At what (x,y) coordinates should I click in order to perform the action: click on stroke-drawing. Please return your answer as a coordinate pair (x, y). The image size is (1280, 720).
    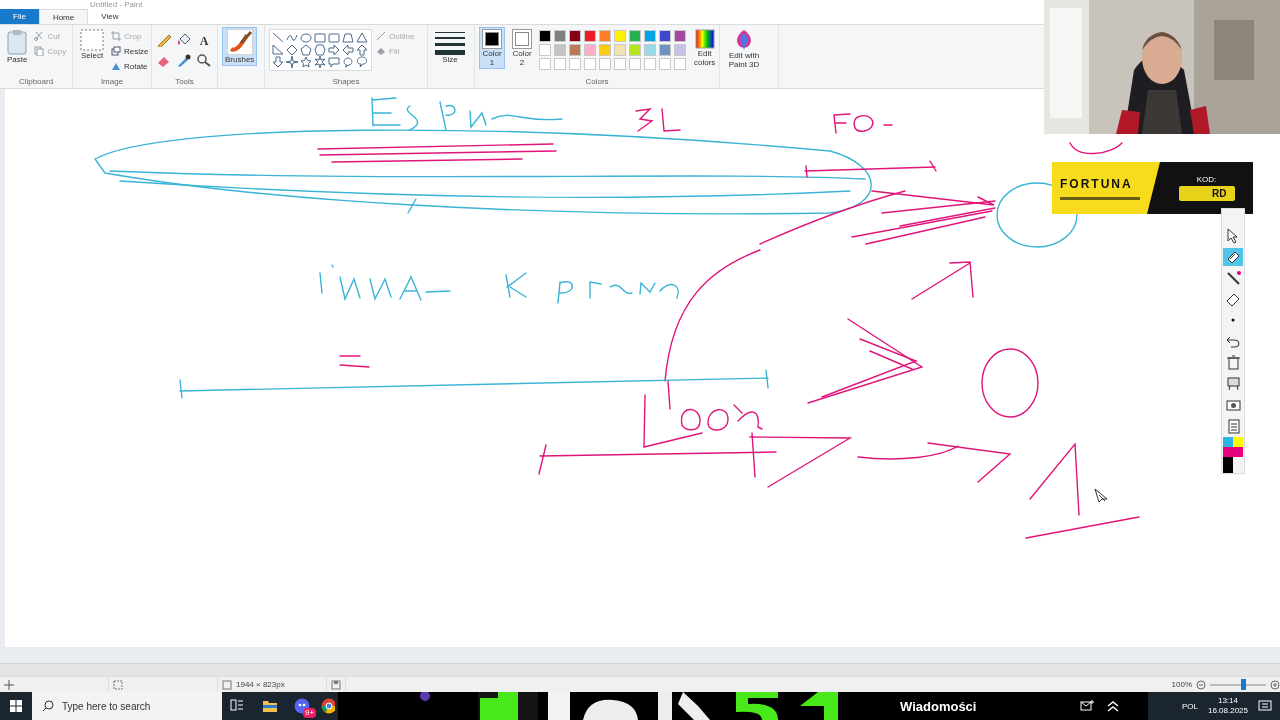
    Looking at the image, I should click on (1096, 148).